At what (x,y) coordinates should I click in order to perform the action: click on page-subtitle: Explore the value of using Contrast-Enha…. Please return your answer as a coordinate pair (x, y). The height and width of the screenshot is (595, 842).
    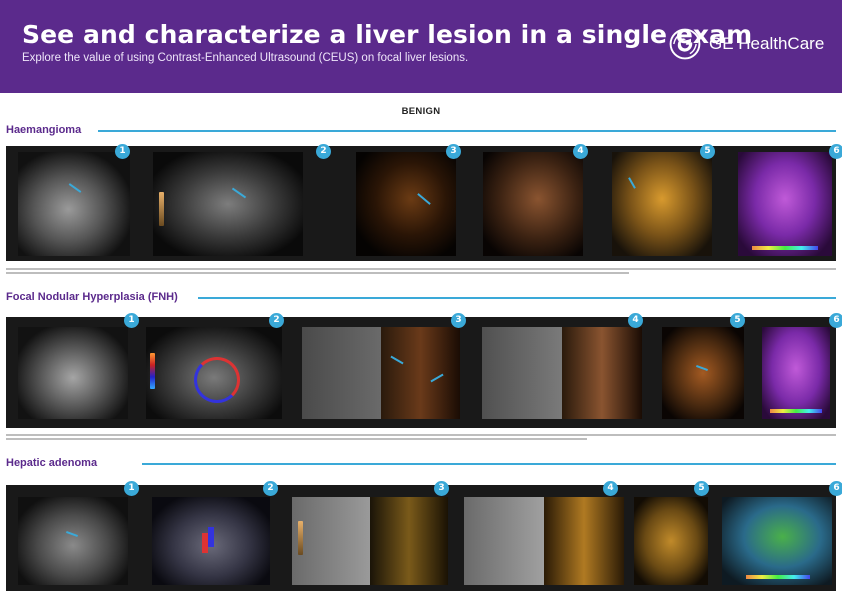
    Looking at the image, I should click on (245, 58).